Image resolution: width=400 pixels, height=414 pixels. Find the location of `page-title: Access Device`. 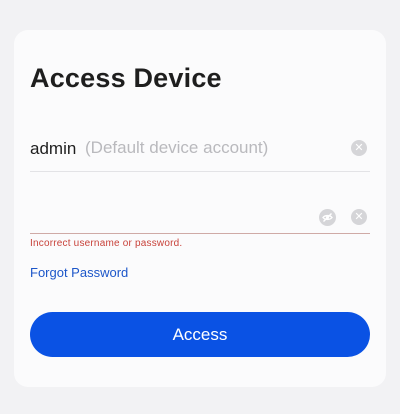

page-title: Access Device is located at coordinates (126, 78).